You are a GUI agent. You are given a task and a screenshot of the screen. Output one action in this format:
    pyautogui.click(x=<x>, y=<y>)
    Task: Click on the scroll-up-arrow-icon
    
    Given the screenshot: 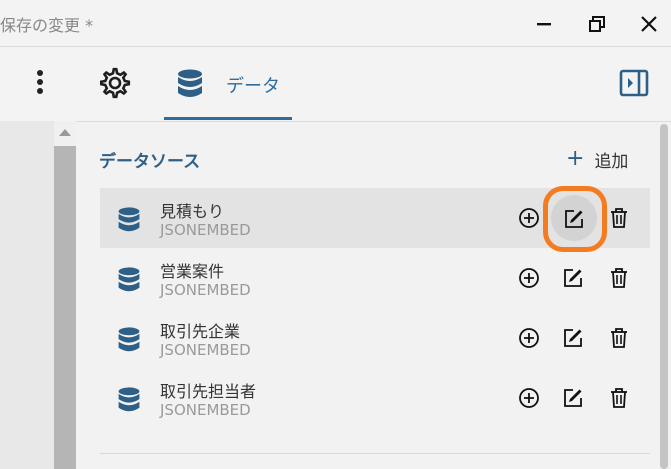 What is the action you would take?
    pyautogui.click(x=65, y=132)
    